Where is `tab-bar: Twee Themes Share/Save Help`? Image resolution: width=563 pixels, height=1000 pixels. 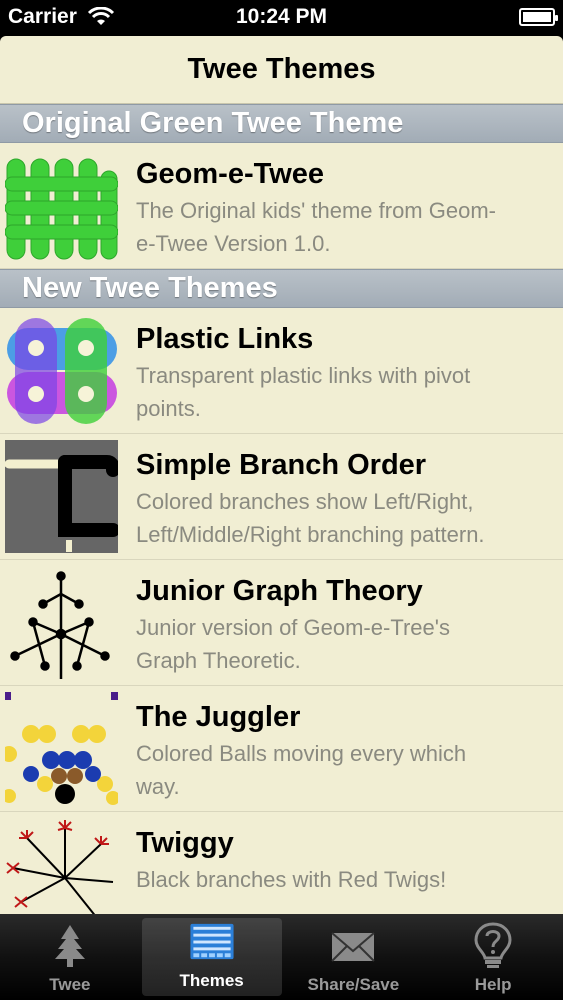 tab-bar: Twee Themes Share/Save Help is located at coordinates (281, 957).